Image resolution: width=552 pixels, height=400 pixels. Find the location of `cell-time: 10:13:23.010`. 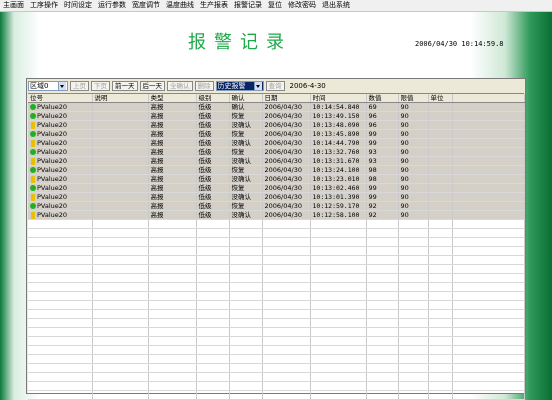

cell-time: 10:13:23.010 is located at coordinates (338, 179).